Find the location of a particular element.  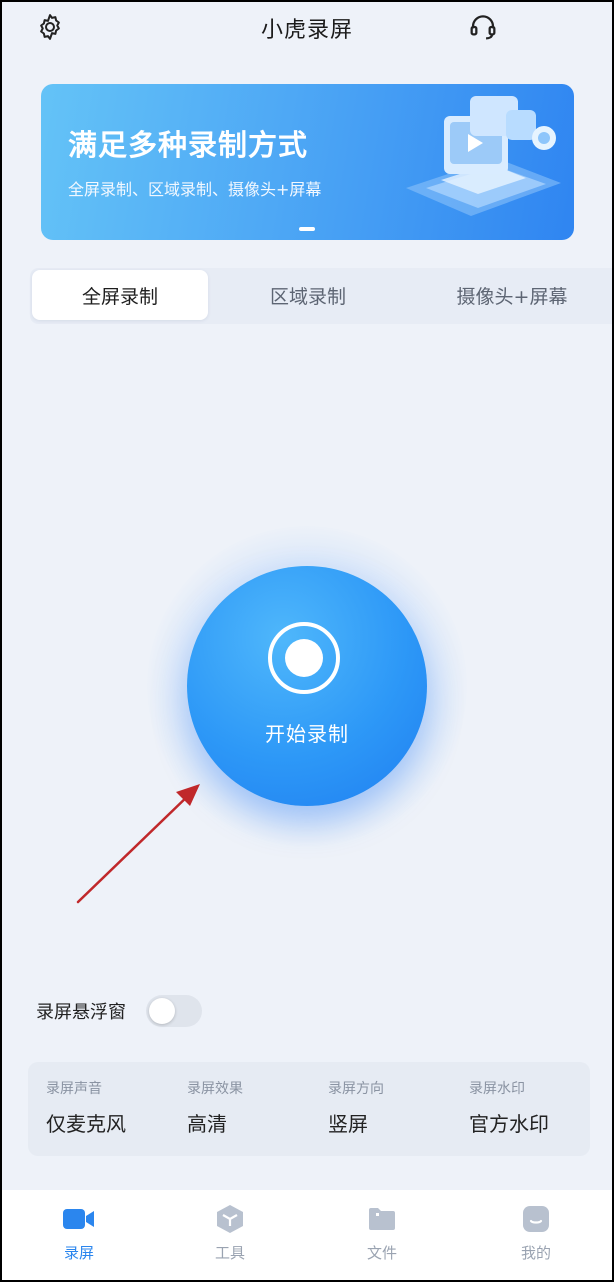

nav-profile: 我的 is located at coordinates (536, 1233).